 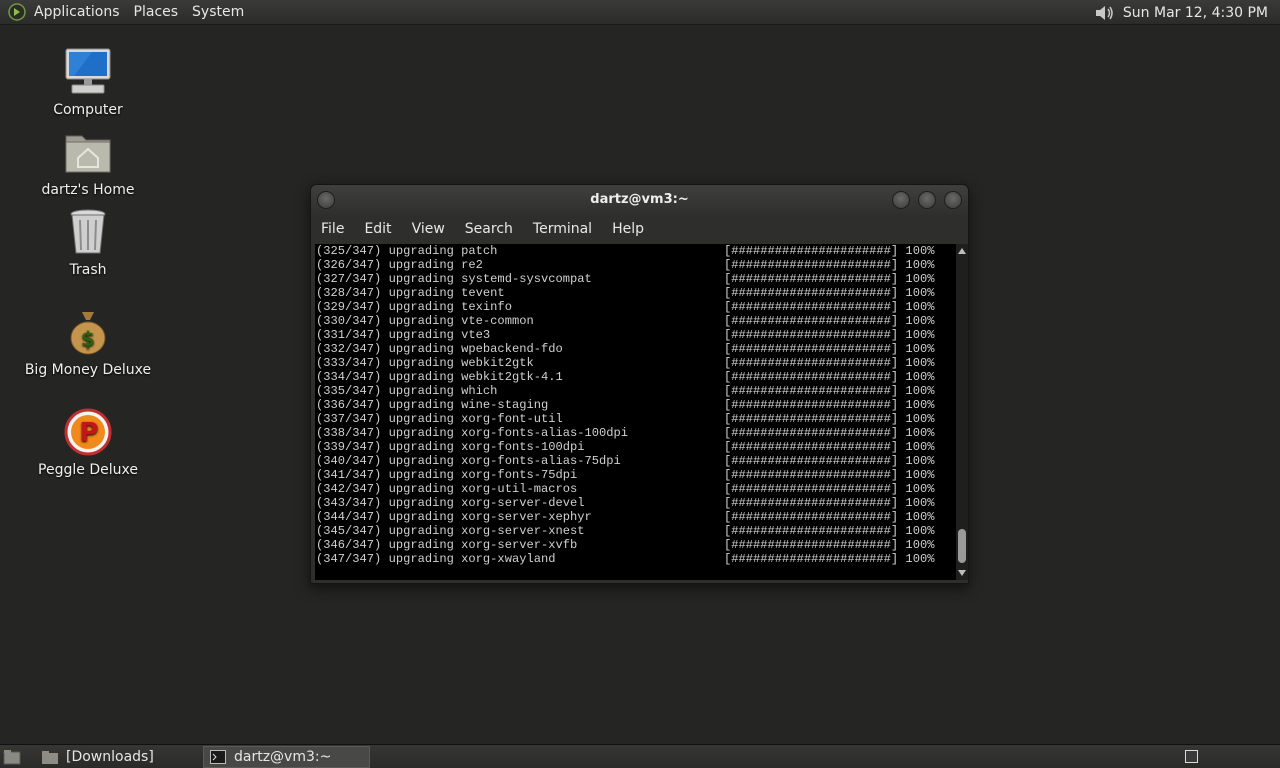 I want to click on desktop-icon-trash: Trash, so click(x=88, y=242).